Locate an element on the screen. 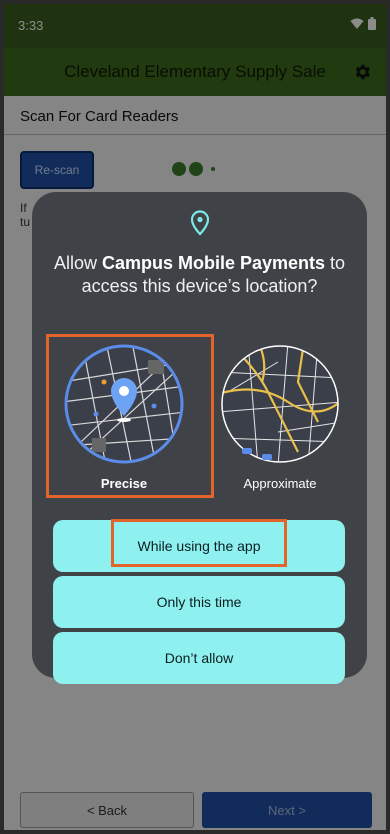  dialog-app-name: Campus Mobile Payments is located at coordinates (213, 263).